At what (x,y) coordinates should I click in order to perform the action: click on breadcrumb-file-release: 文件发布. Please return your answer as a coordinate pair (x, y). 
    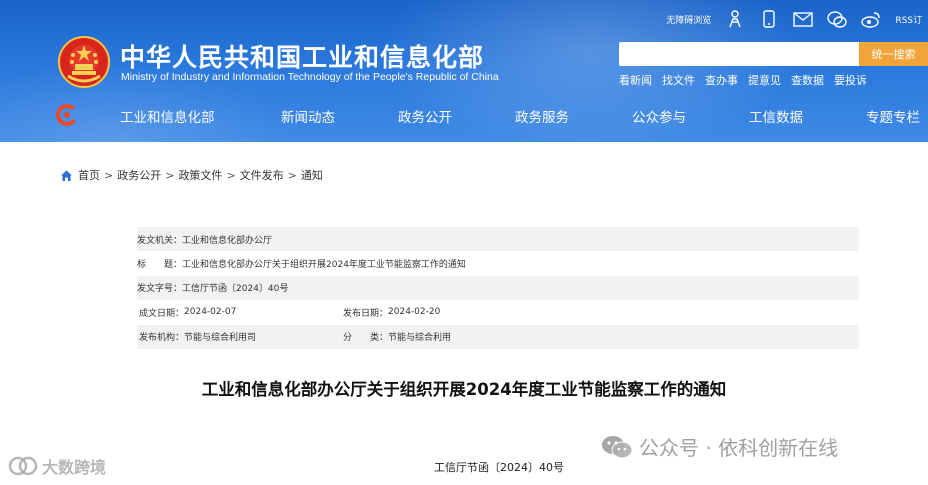
    Looking at the image, I should click on (262, 175).